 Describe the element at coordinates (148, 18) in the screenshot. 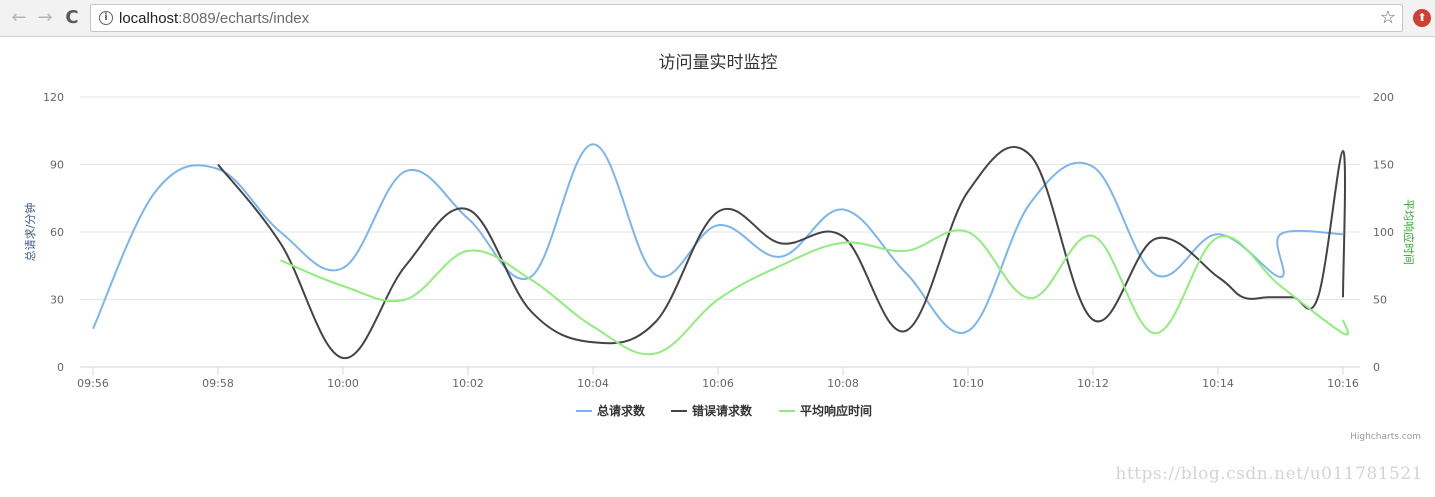

I see `url-host: localhost` at that location.